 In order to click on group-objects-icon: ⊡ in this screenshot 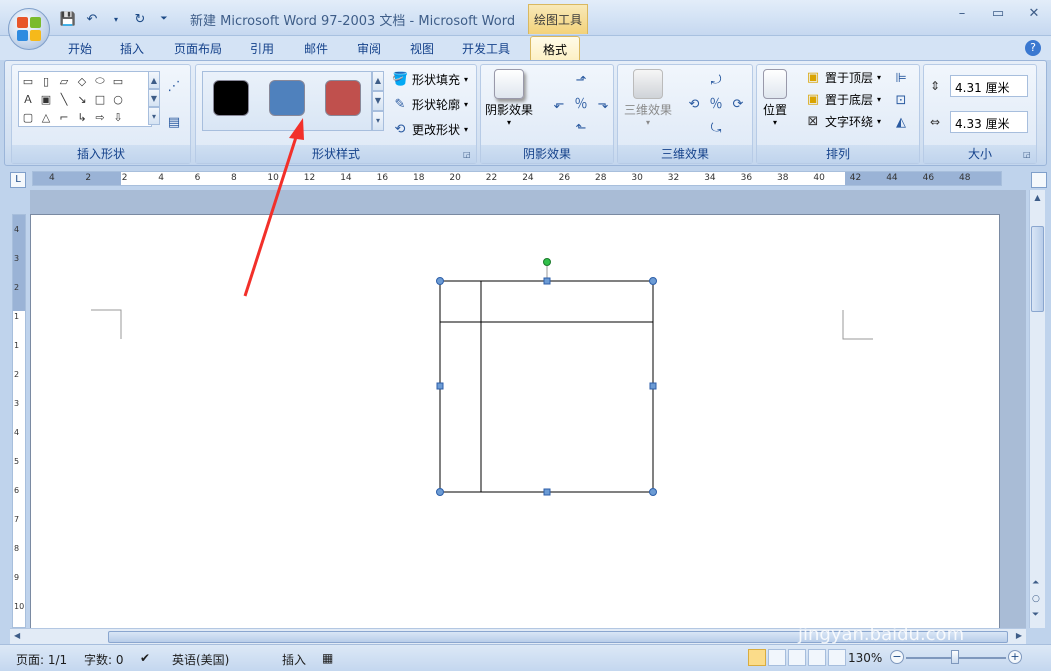, I will do `click(901, 101)`.